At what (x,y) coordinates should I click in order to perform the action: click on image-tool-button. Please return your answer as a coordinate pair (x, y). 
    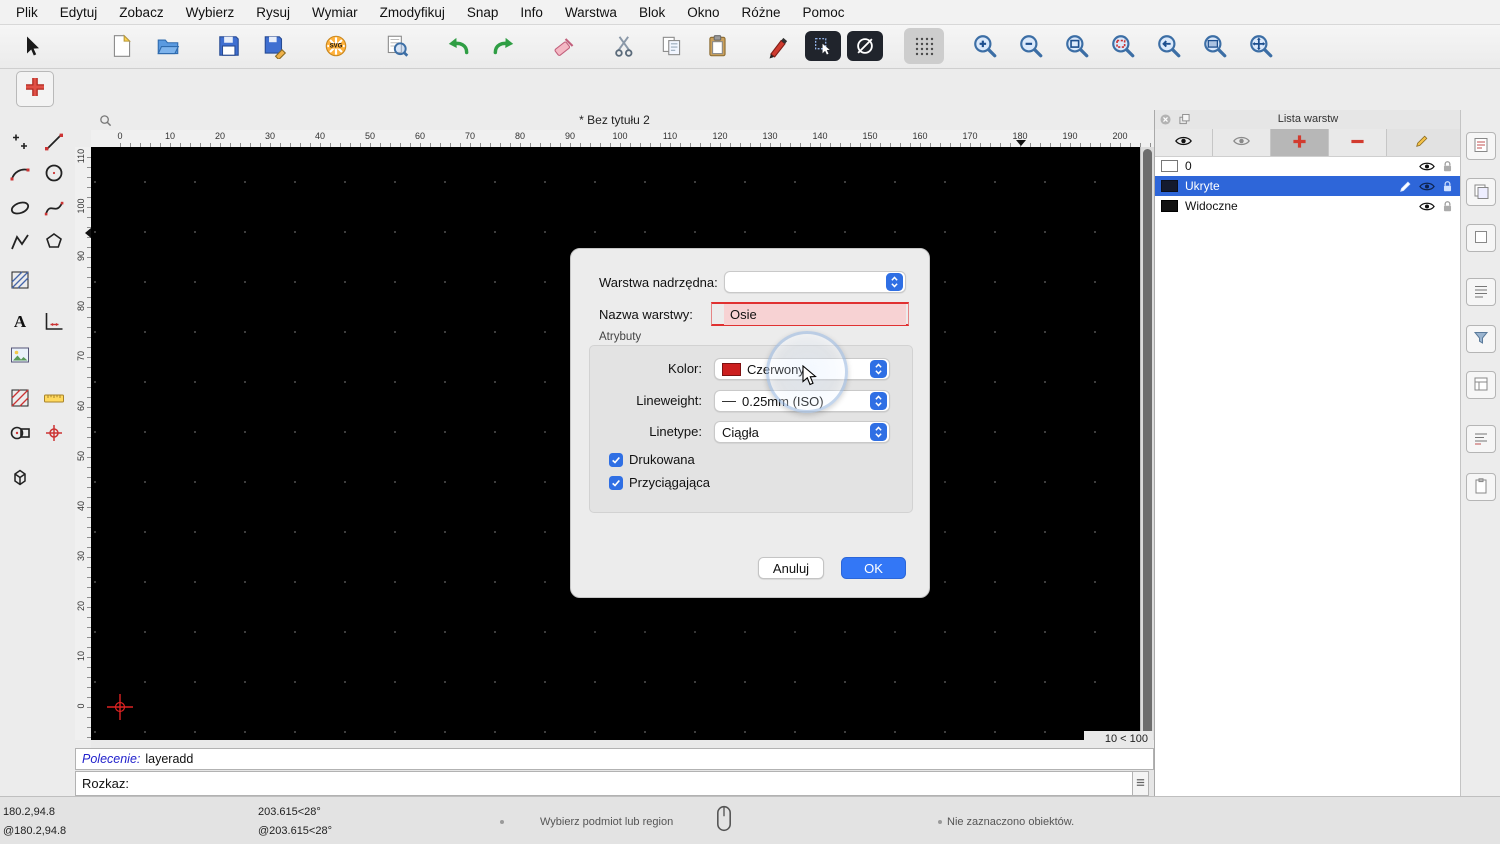
    Looking at the image, I should click on (20, 356).